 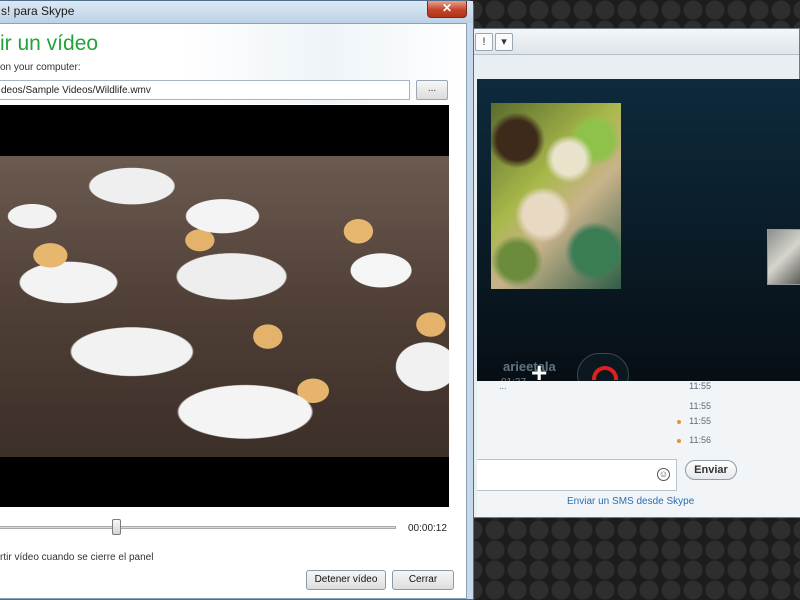 I want to click on skype-toolbar: ! ▾, so click(x=631, y=42).